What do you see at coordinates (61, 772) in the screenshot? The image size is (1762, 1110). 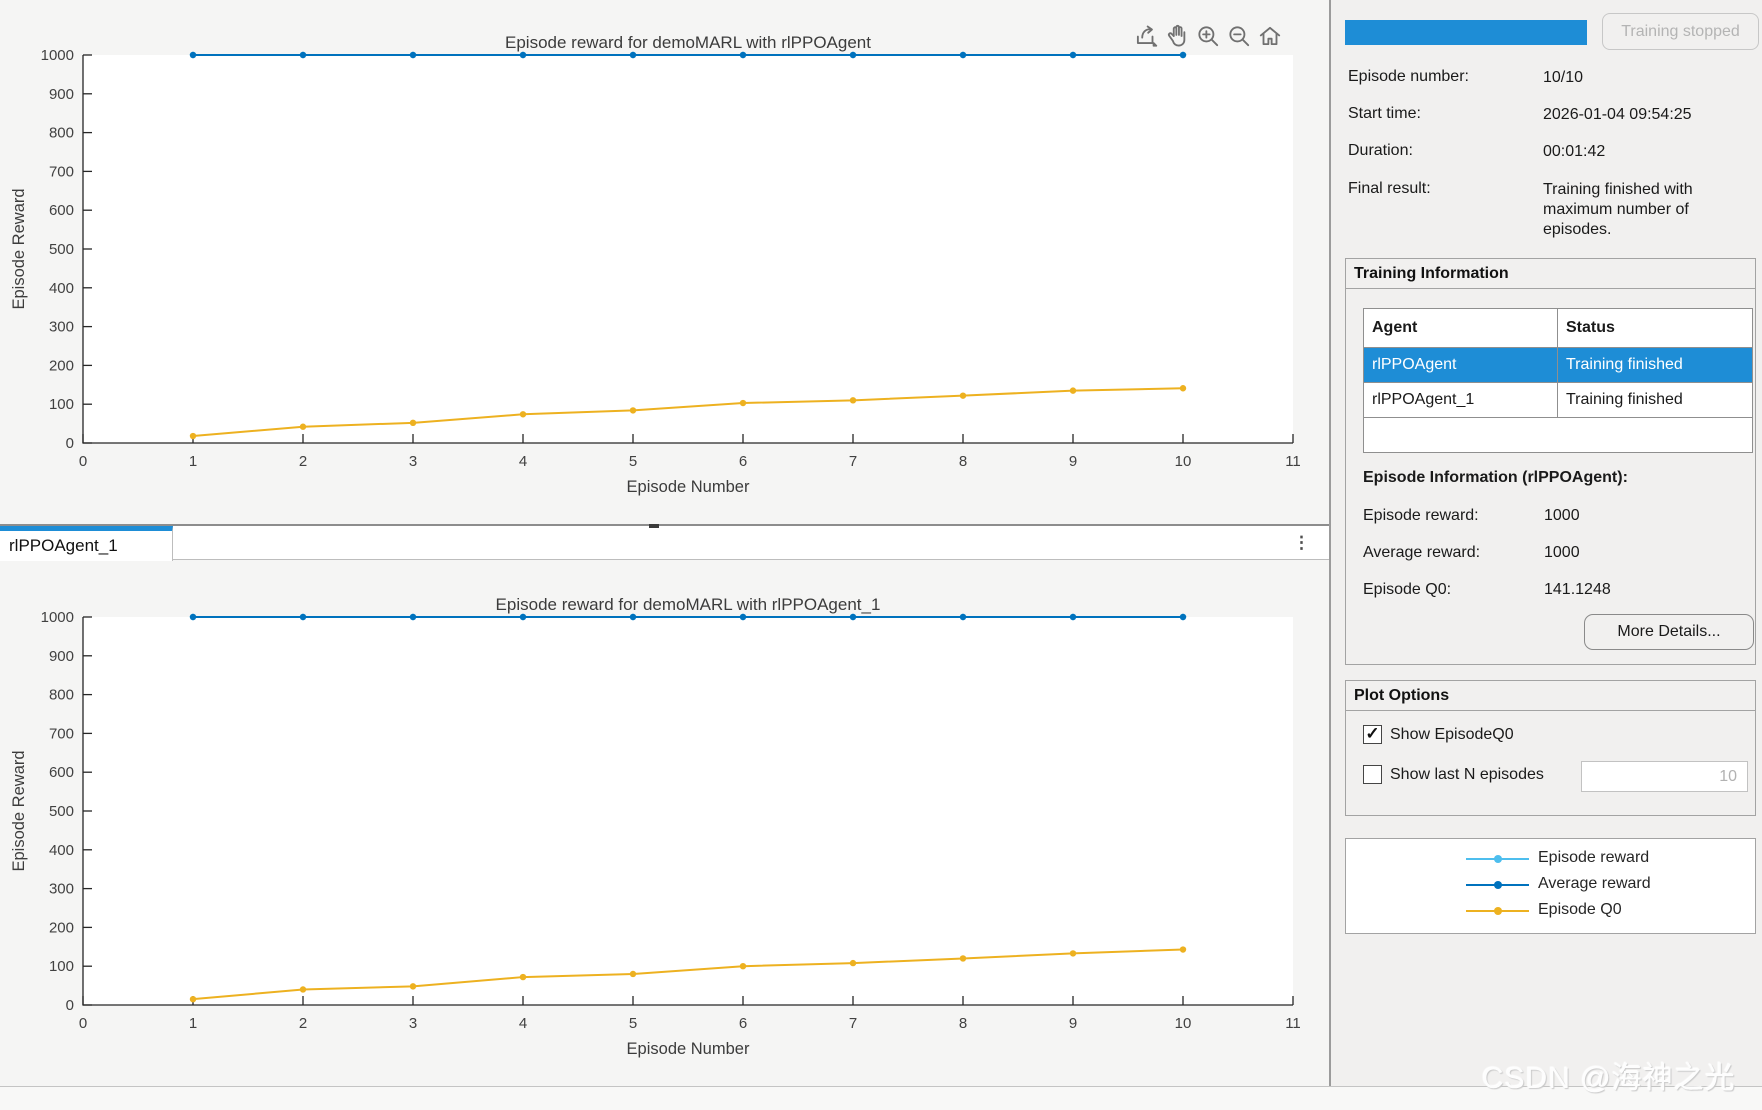 I see `svg-text: 600` at bounding box center [61, 772].